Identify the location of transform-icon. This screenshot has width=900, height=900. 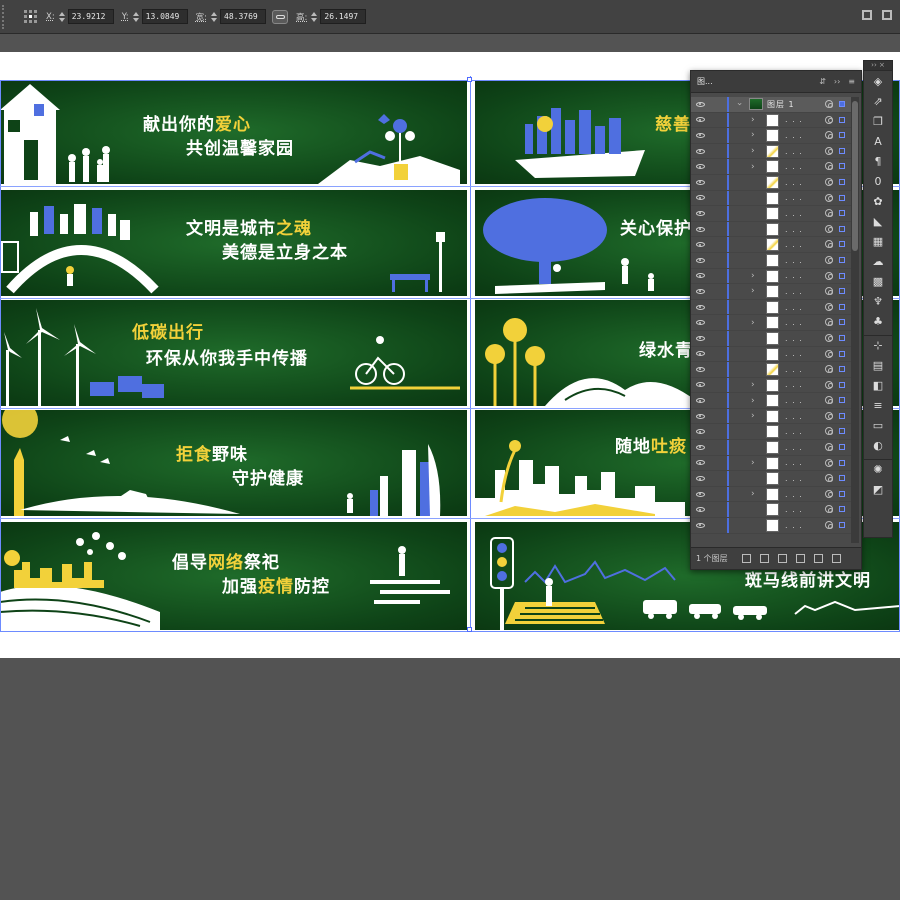
(887, 15).